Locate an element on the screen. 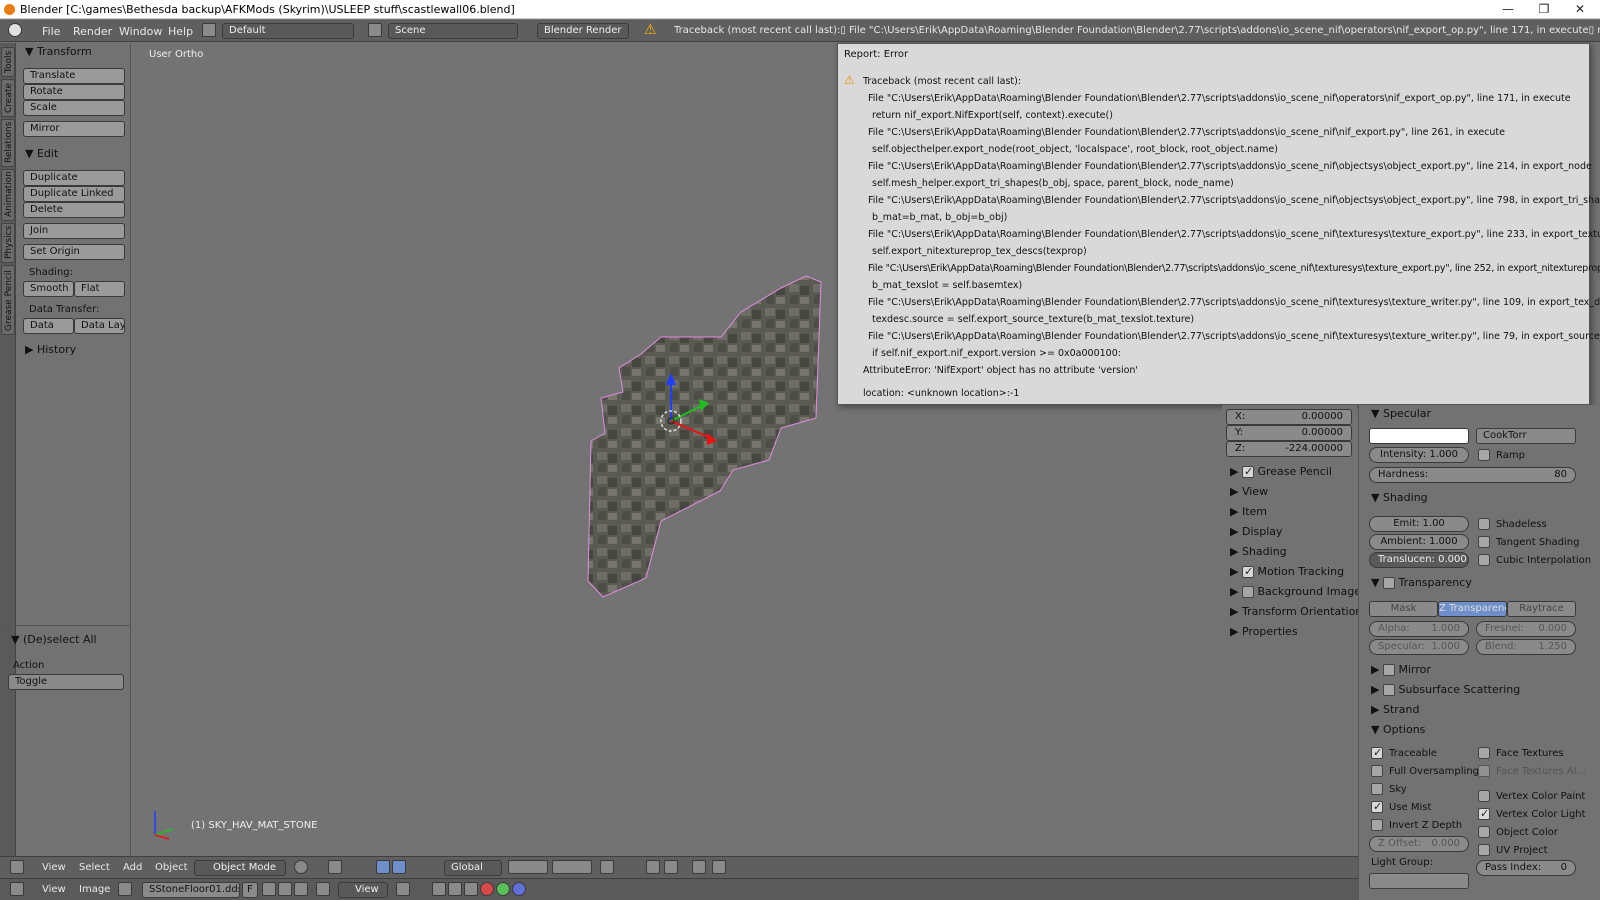  screen-layout-icon is located at coordinates (209, 30).